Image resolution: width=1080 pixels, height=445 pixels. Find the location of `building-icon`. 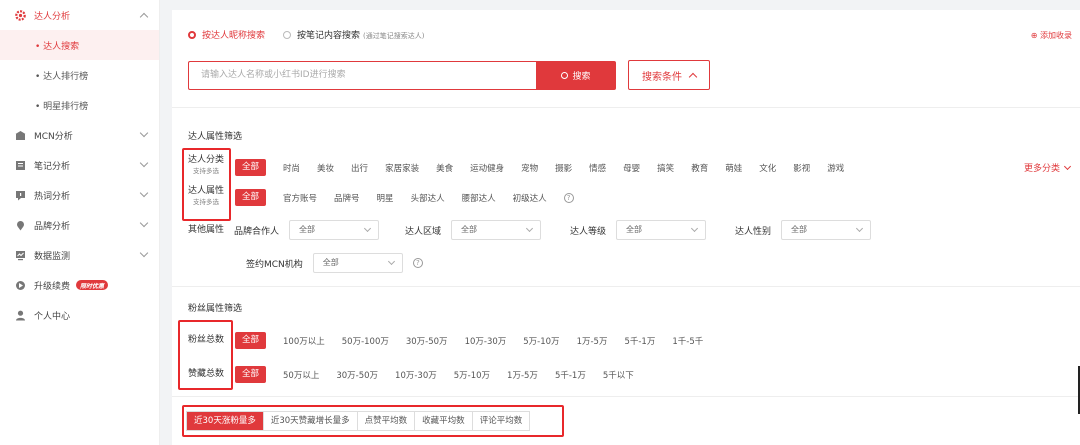

building-icon is located at coordinates (20, 135).